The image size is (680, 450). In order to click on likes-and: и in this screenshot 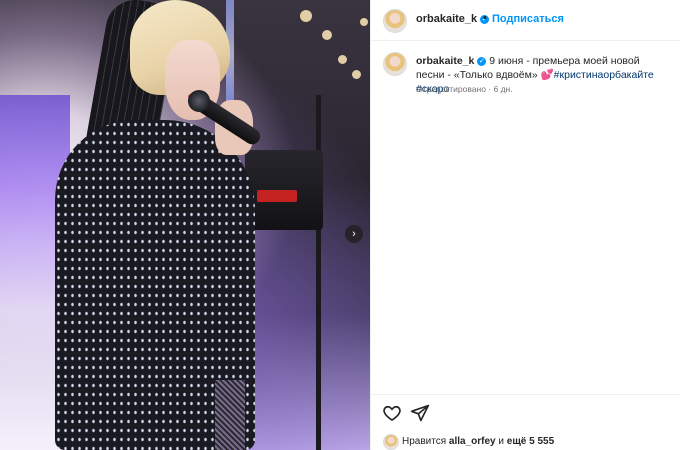, I will do `click(501, 441)`.